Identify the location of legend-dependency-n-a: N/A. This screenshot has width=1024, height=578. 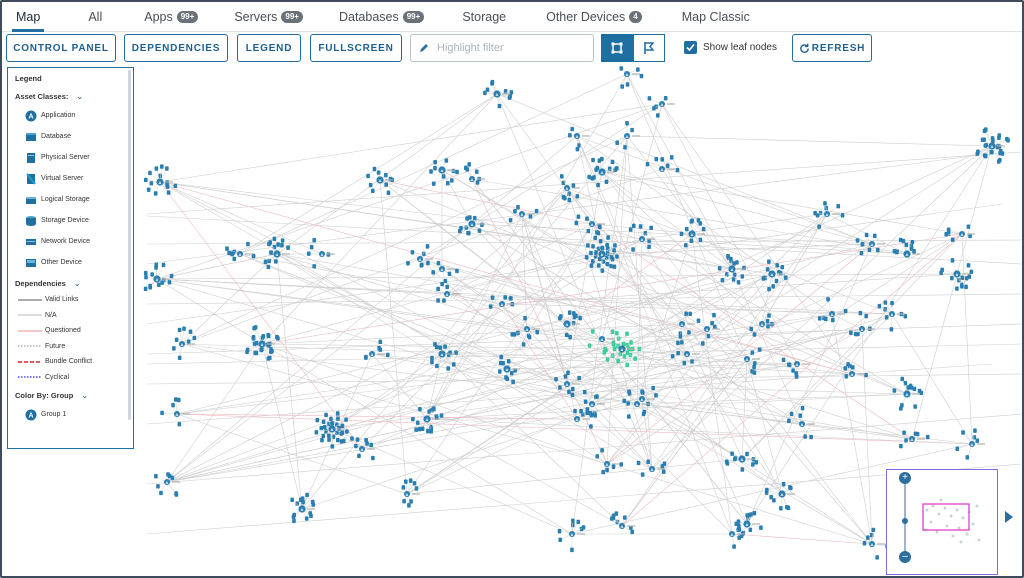
(74, 316).